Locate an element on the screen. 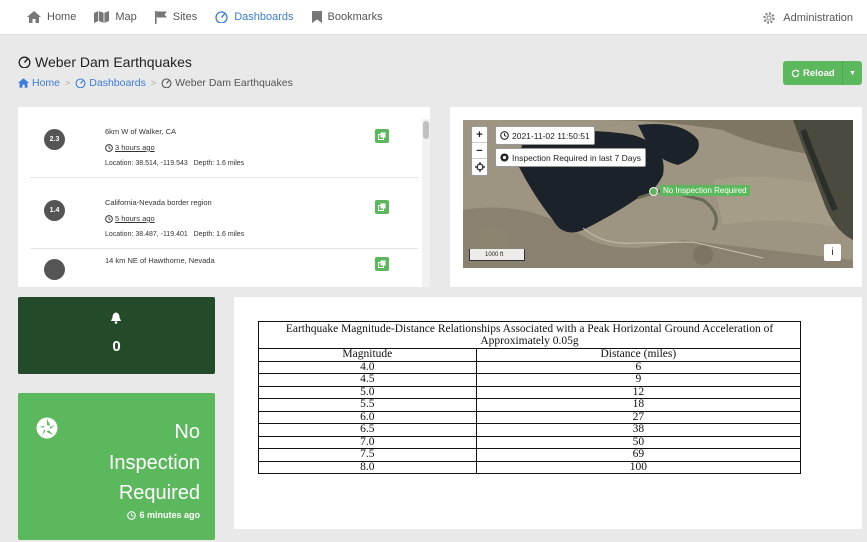  map-info-button: i is located at coordinates (832, 252).